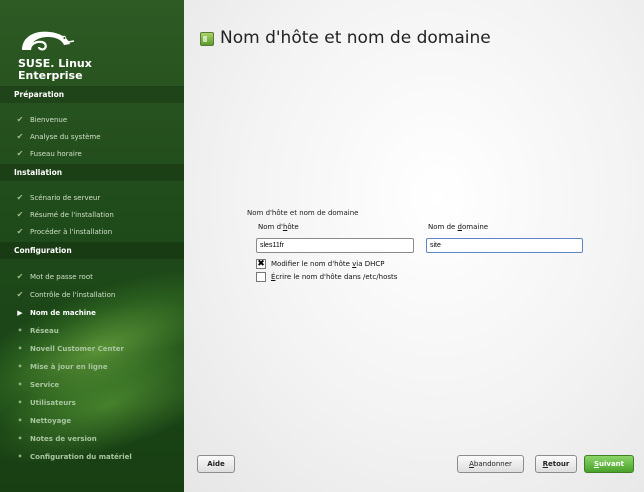 The height and width of the screenshot is (492, 644). I want to click on next-button: Suivant, so click(609, 464).